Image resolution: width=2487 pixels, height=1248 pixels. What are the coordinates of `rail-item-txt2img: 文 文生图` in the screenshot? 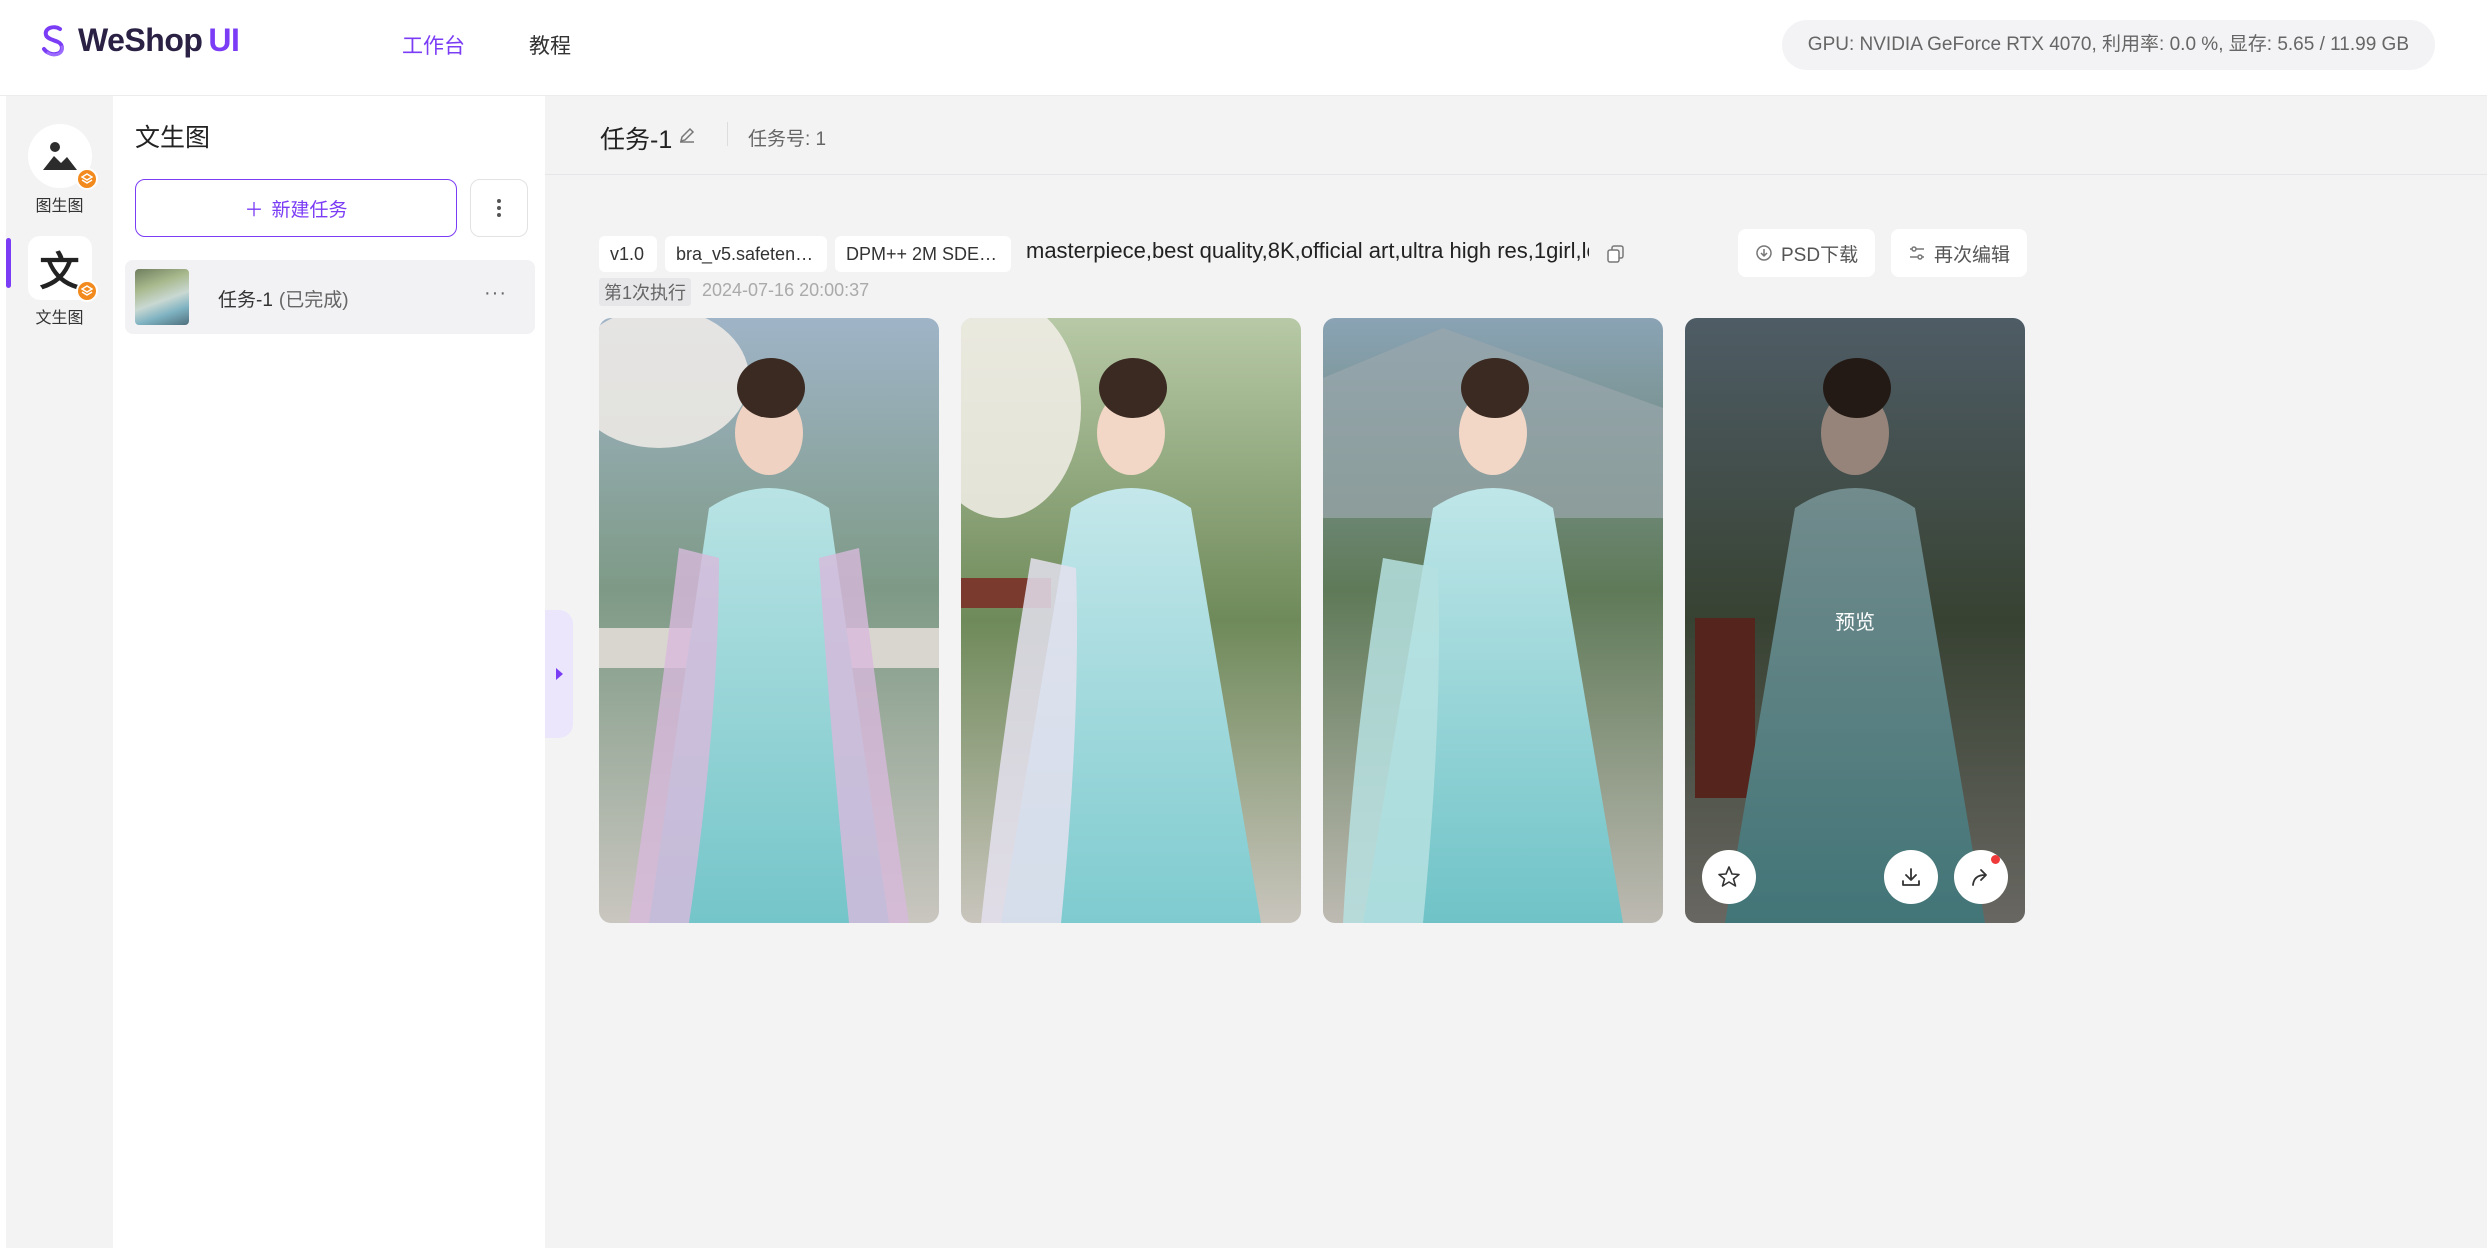 It's located at (59, 282).